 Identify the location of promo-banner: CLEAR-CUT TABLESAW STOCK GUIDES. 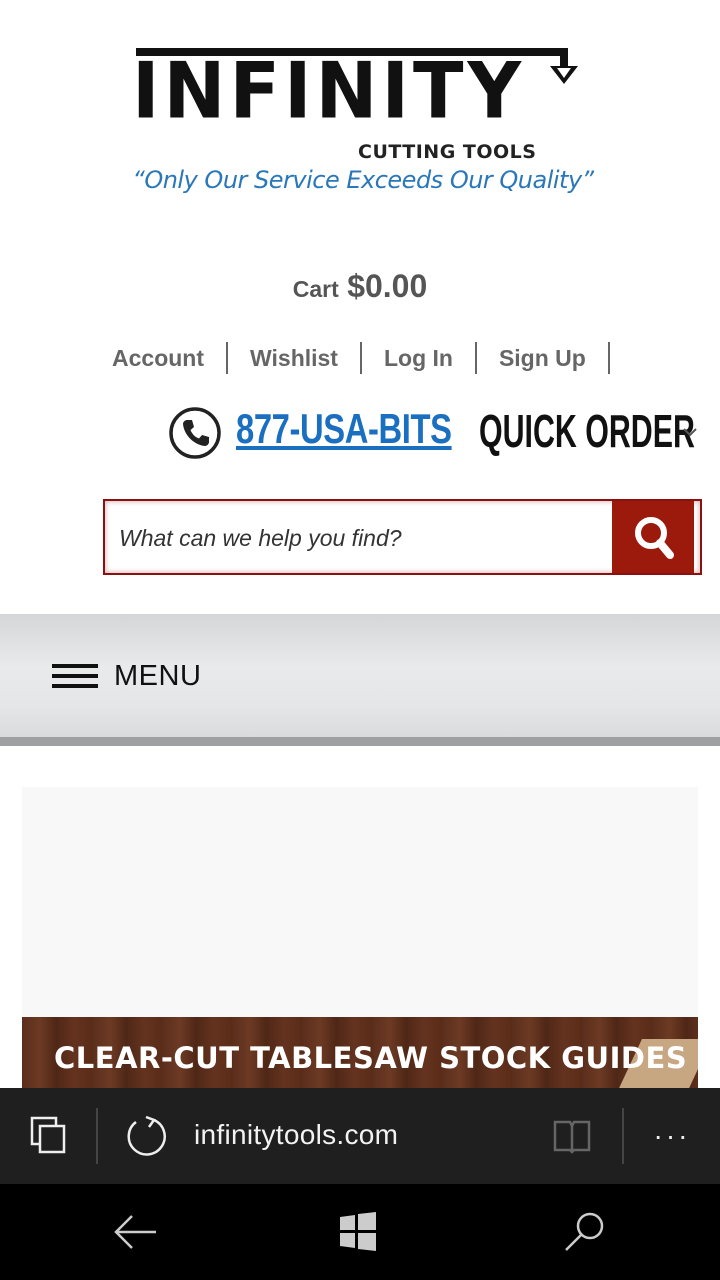
(360, 1052).